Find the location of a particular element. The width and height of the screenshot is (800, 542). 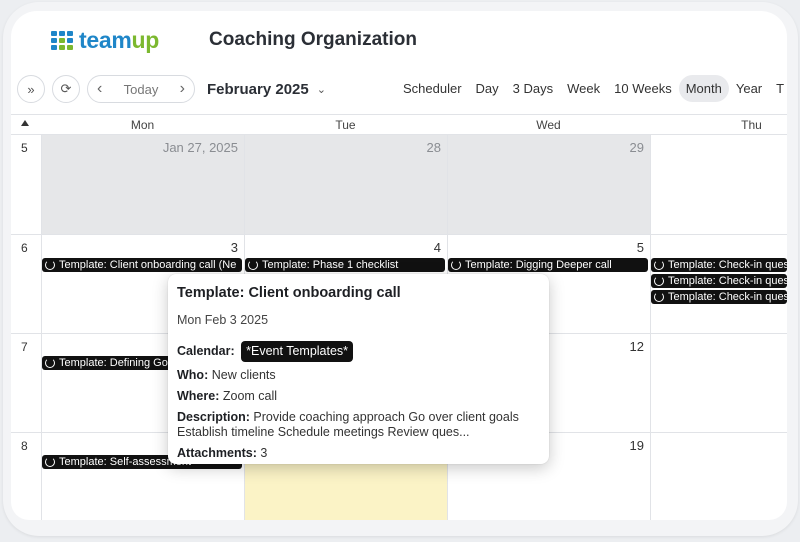

teamup-logo: teamup is located at coordinates (105, 40).